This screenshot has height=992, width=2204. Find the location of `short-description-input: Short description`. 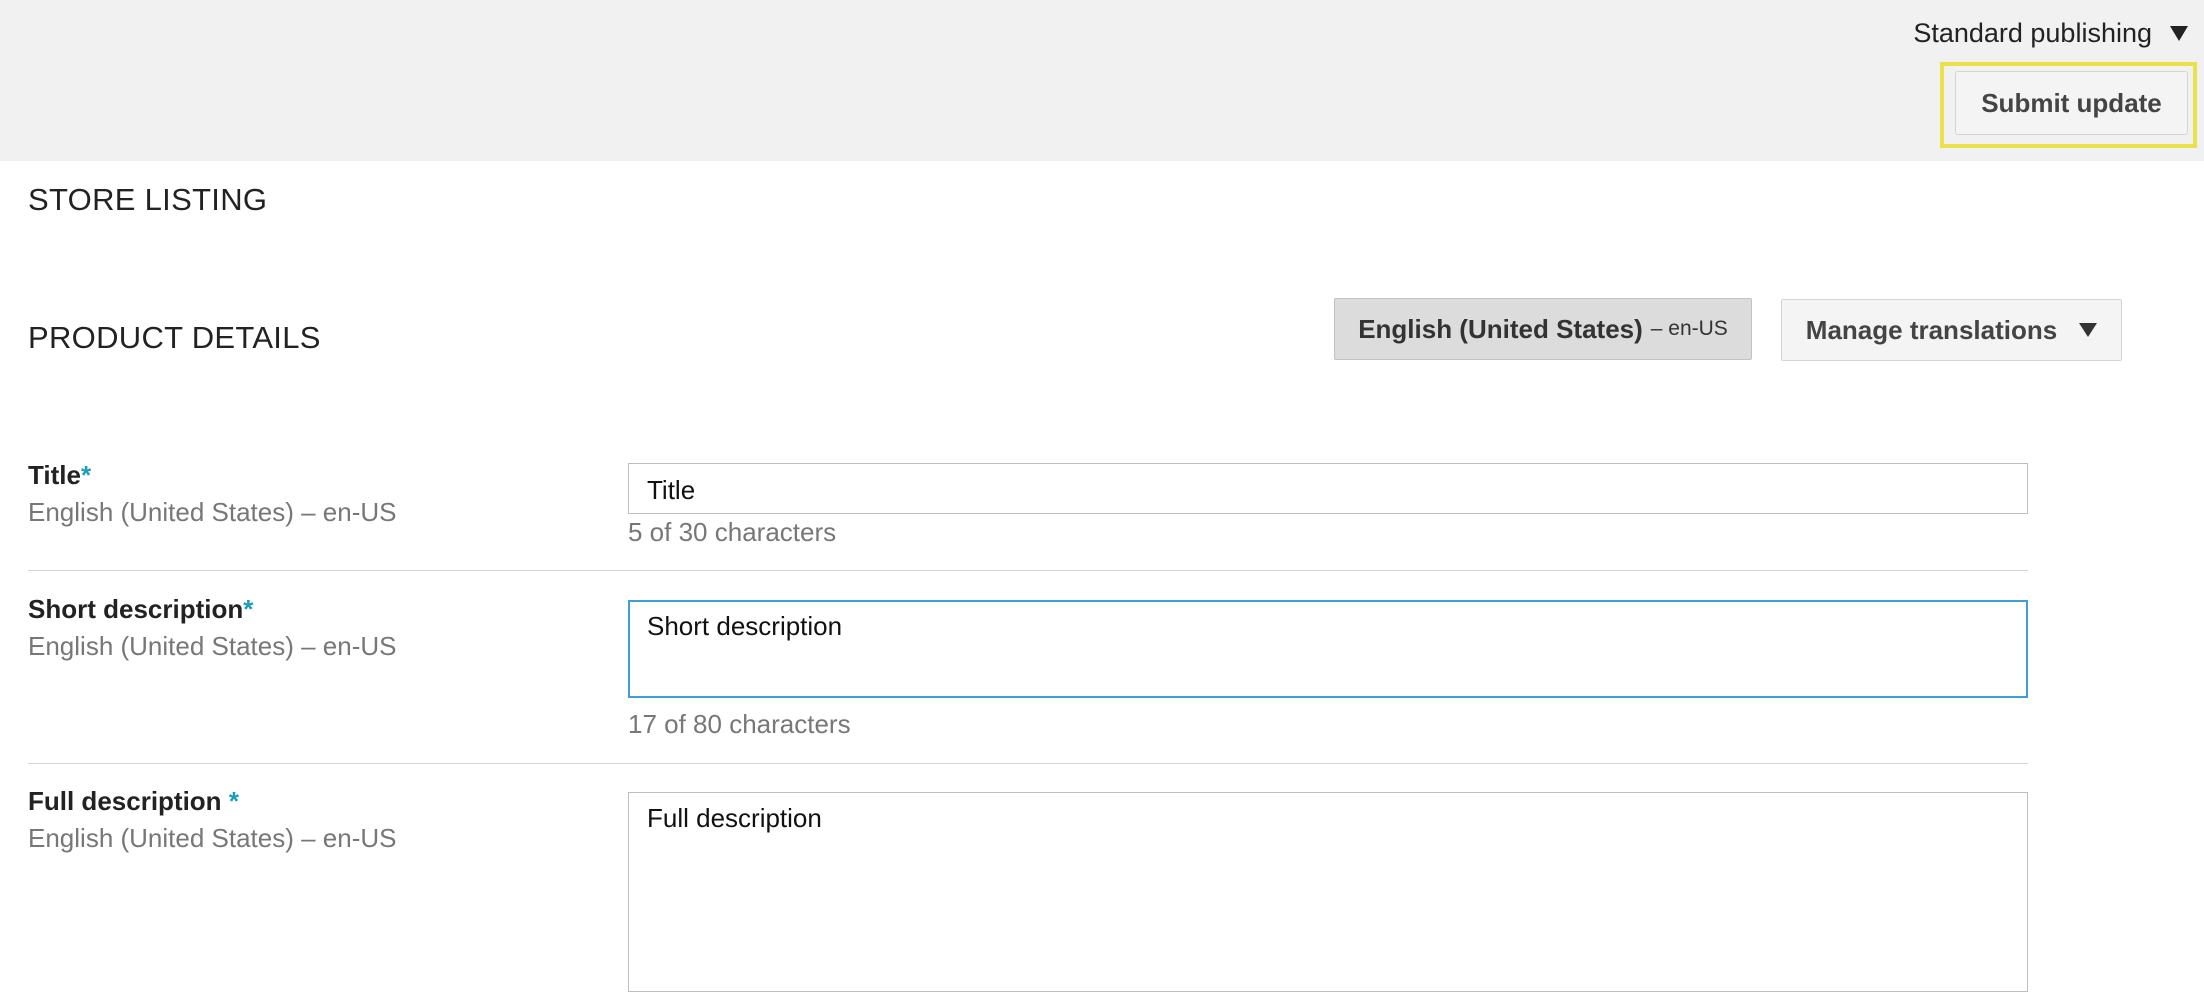

short-description-input: Short description is located at coordinates (1328, 649).